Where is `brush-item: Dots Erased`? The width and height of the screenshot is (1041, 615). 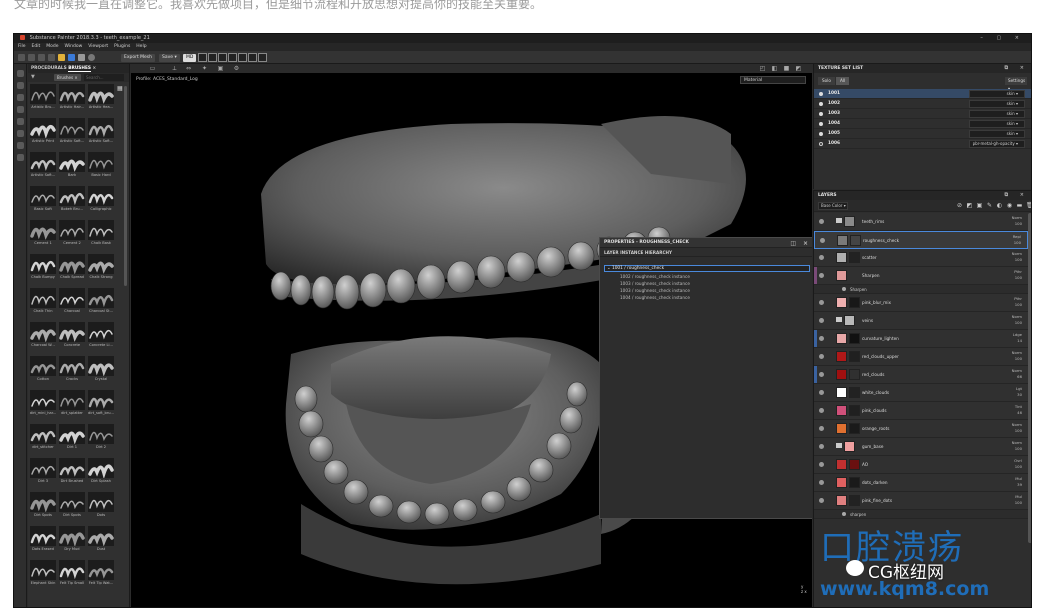 brush-item: Dots Erased is located at coordinates (43, 541).